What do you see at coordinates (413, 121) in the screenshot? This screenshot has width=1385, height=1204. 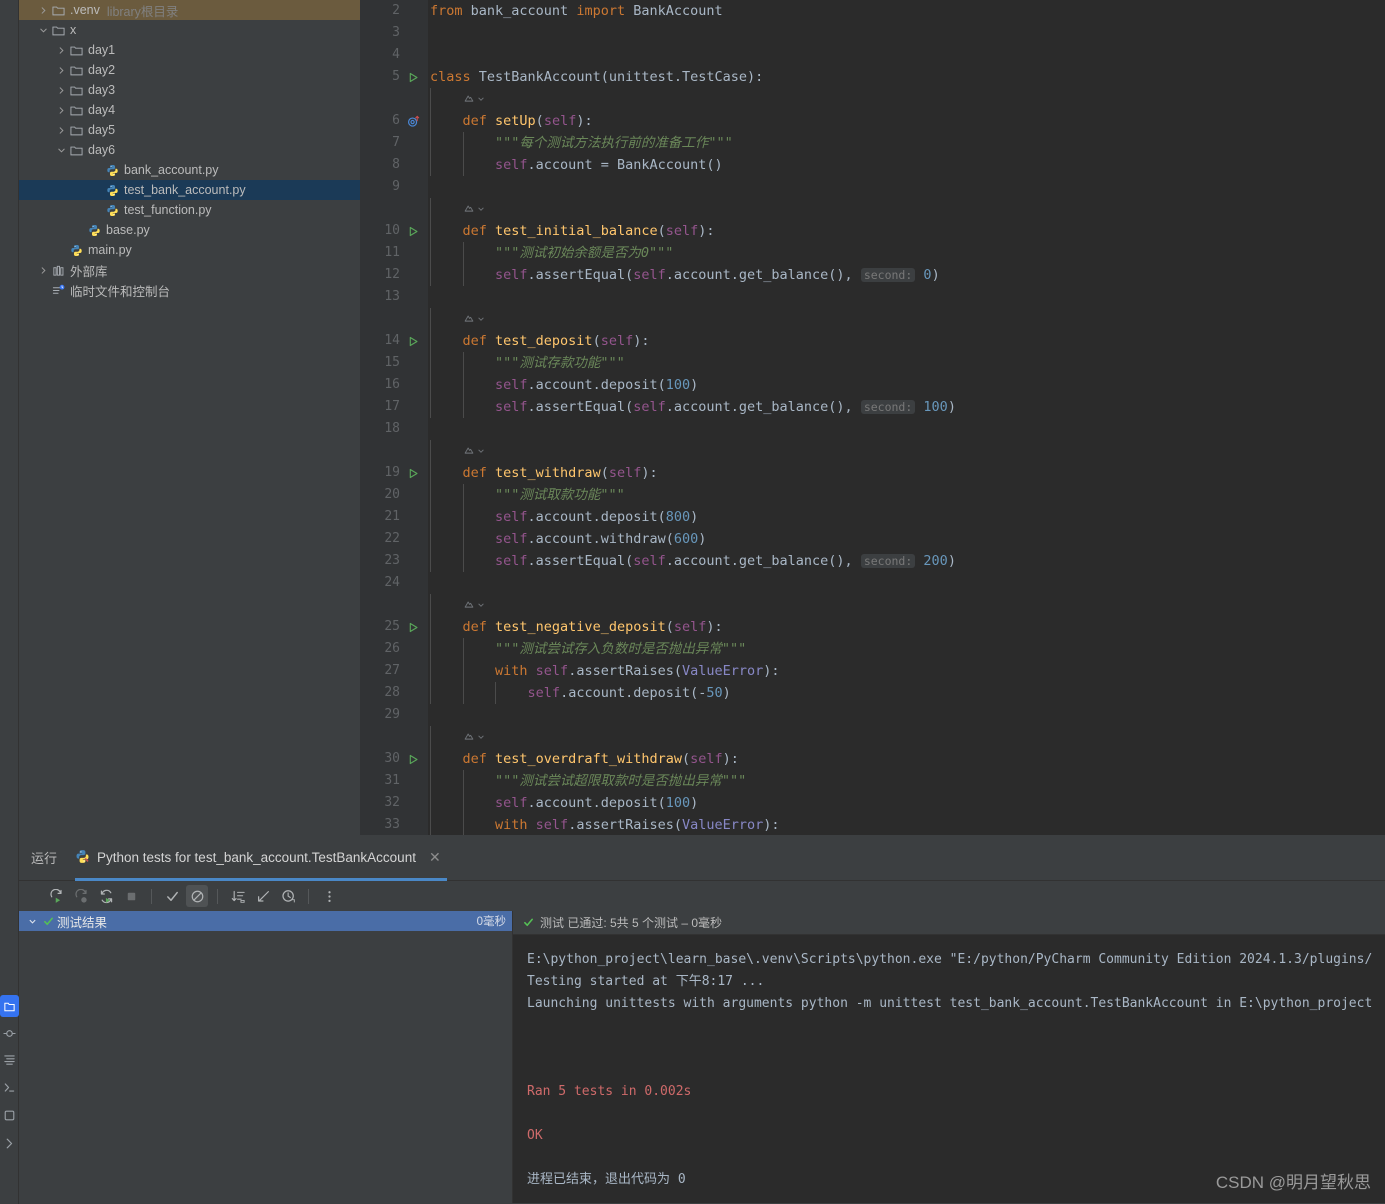 I see `override-method-icon` at bounding box center [413, 121].